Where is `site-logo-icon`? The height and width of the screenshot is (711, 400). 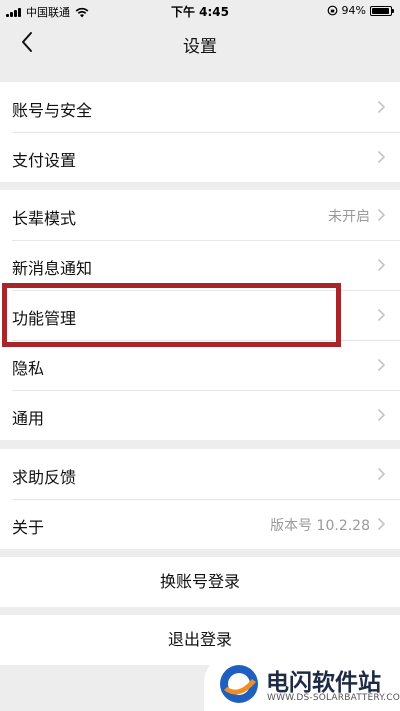 site-logo-icon is located at coordinates (239, 684).